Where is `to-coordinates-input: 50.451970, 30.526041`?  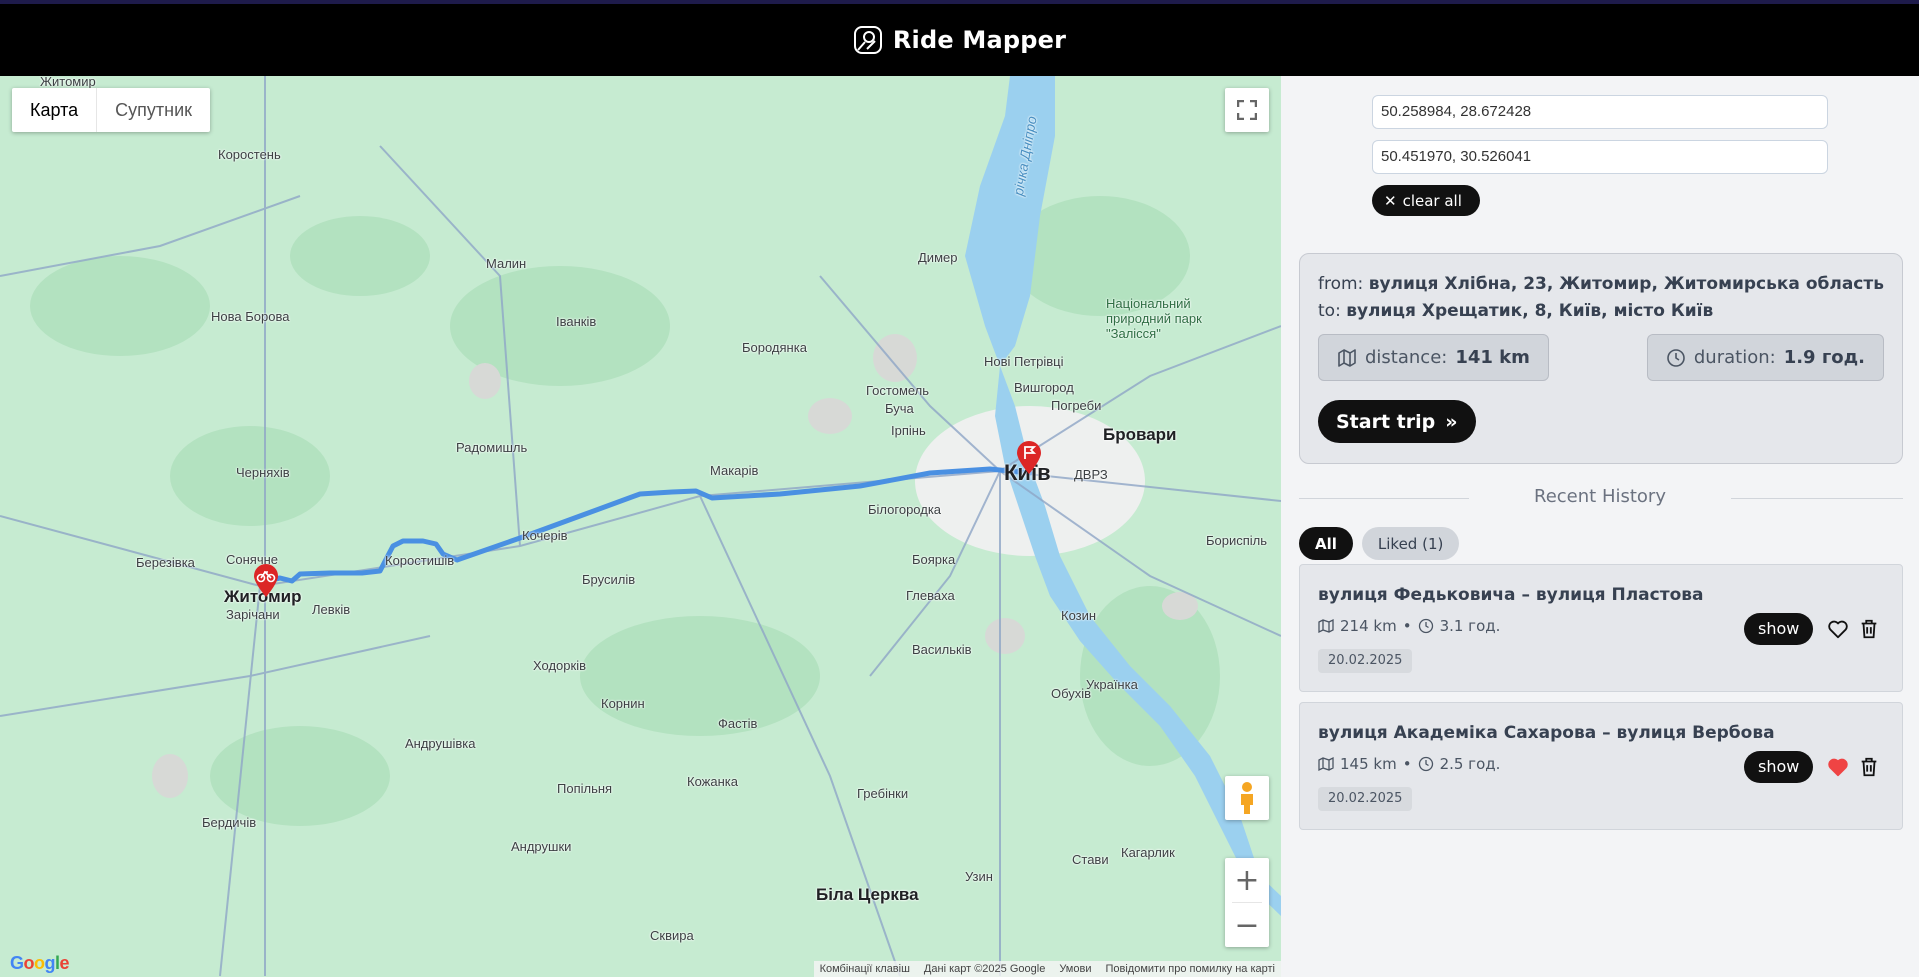 to-coordinates-input: 50.451970, 30.526041 is located at coordinates (1600, 157).